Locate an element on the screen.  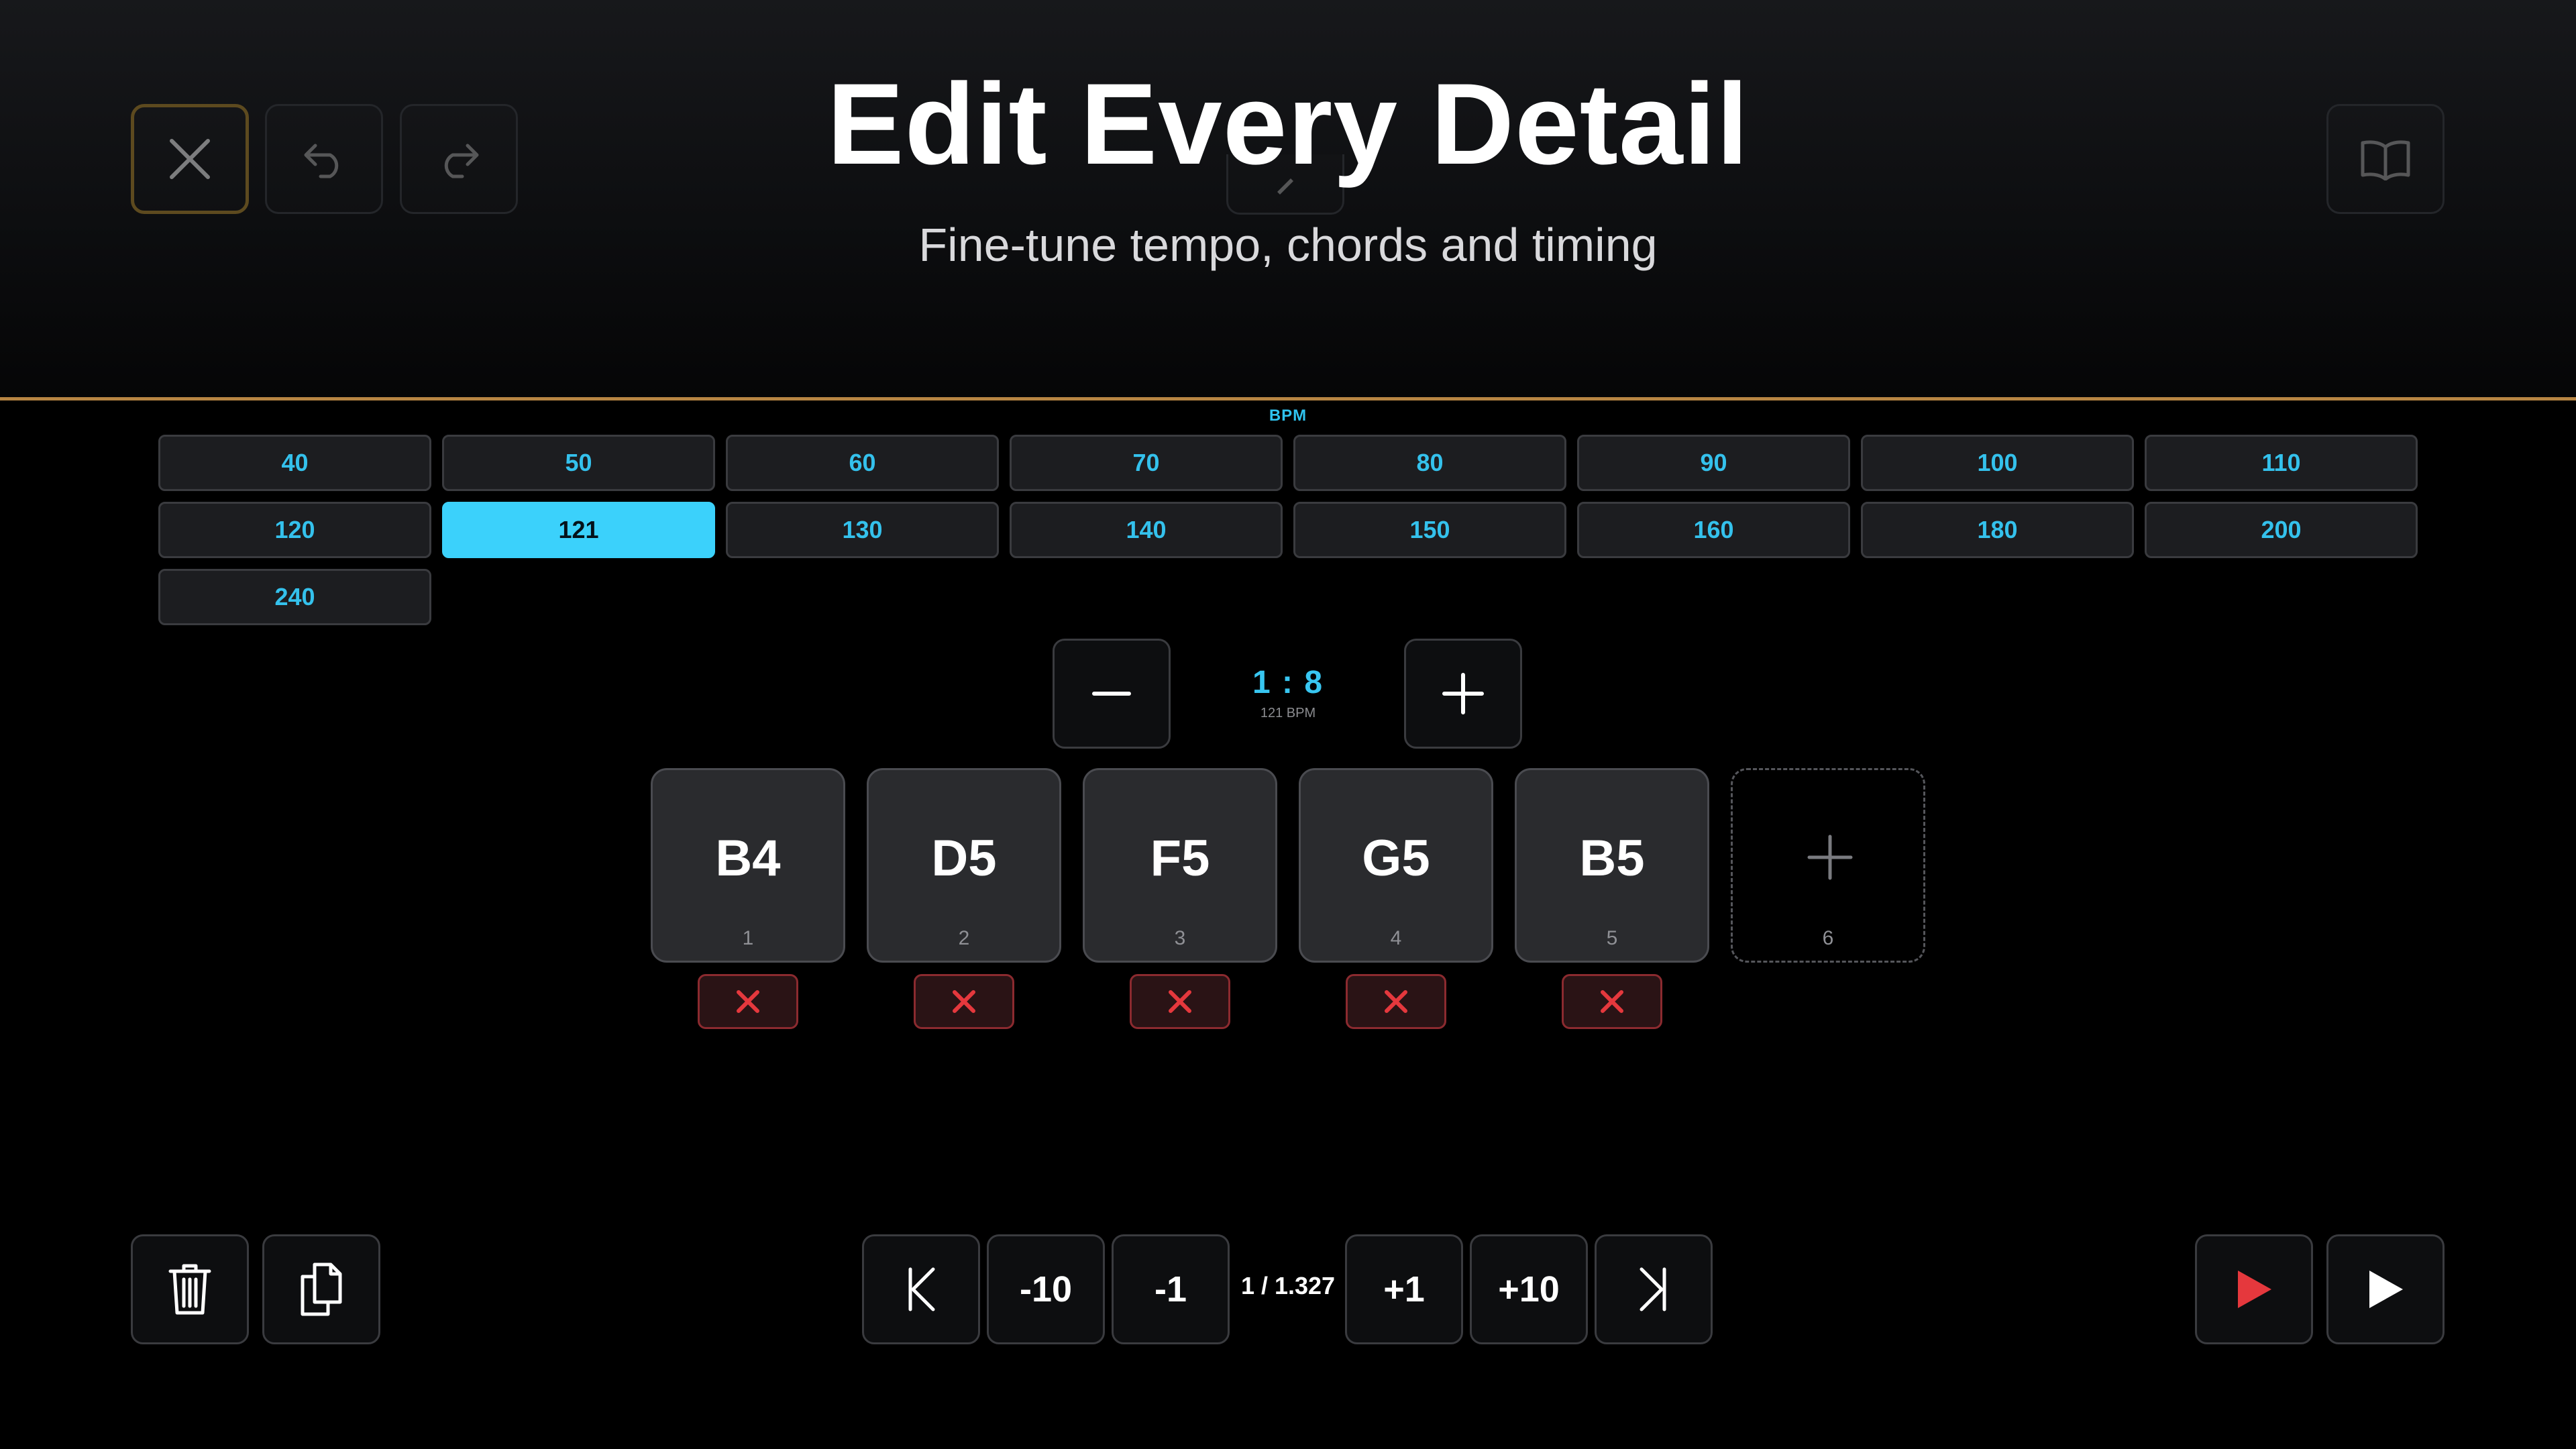
bpm-option: 130 is located at coordinates (862, 530).